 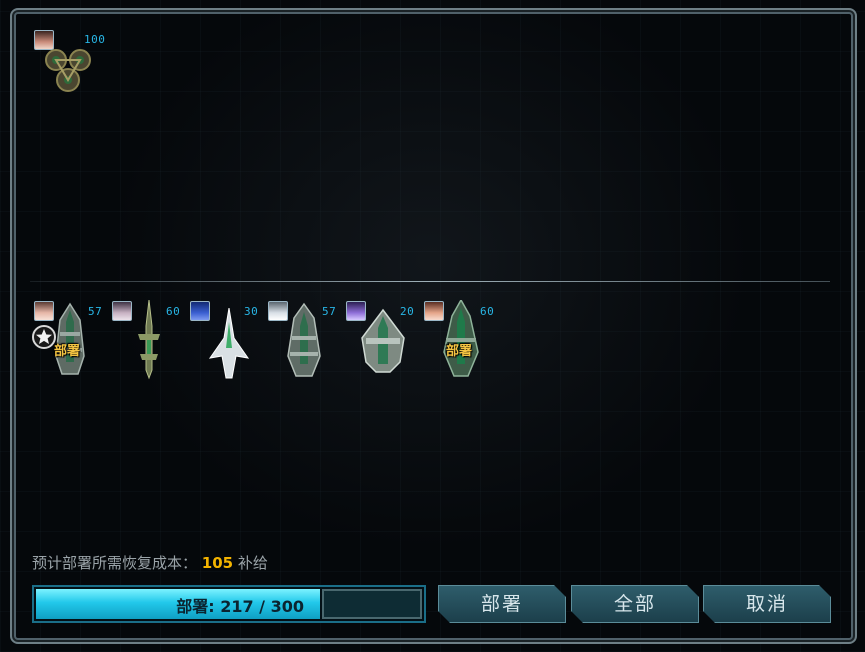 I want to click on fleet-unit: 60, so click(x=151, y=340).